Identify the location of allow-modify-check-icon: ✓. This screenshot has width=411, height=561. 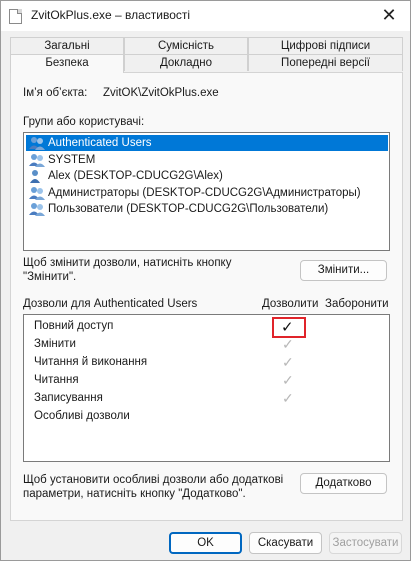
(288, 344).